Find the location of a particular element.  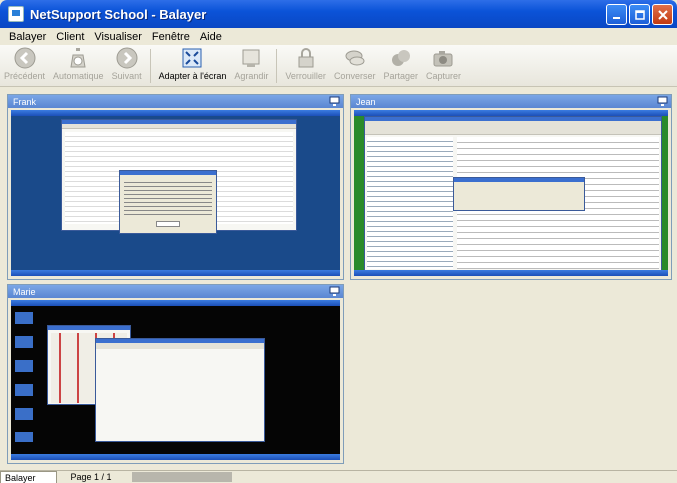

previous-button: Précédent is located at coordinates (24, 63).